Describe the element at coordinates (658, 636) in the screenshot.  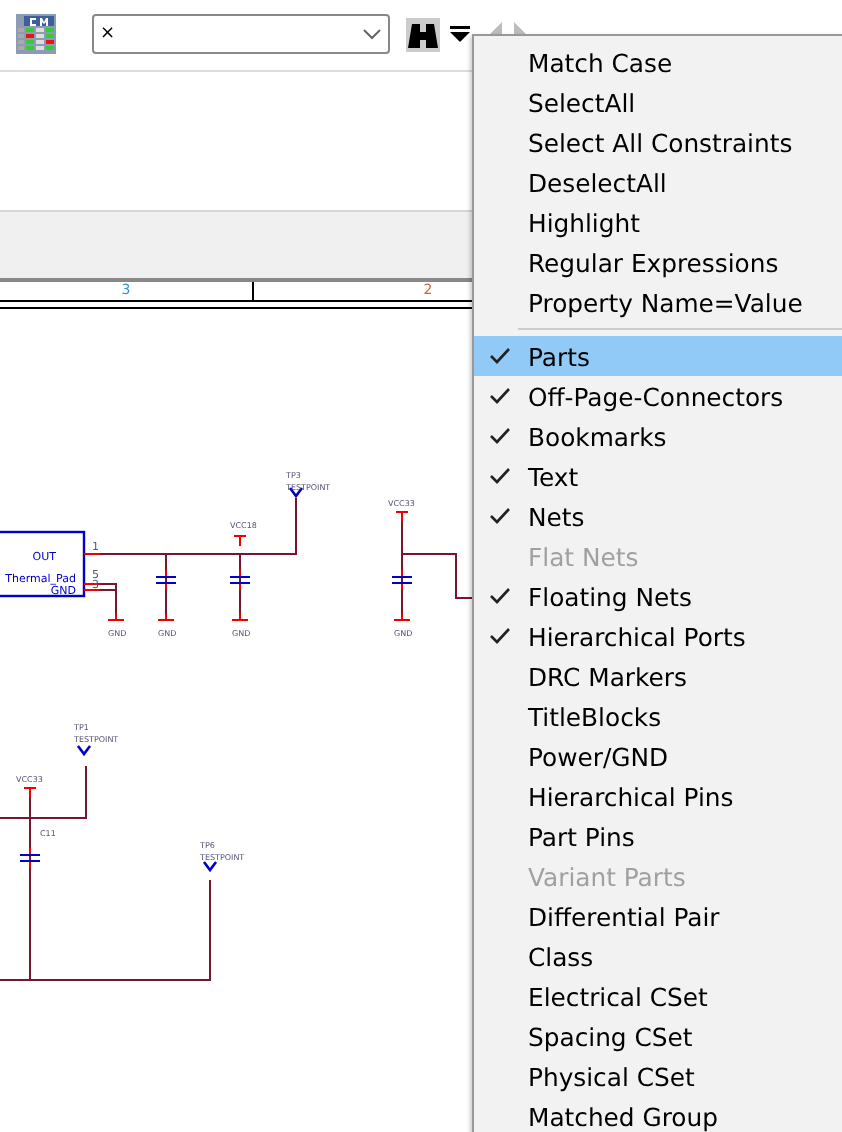
I see `menu-item: Hierarchical Ports` at that location.